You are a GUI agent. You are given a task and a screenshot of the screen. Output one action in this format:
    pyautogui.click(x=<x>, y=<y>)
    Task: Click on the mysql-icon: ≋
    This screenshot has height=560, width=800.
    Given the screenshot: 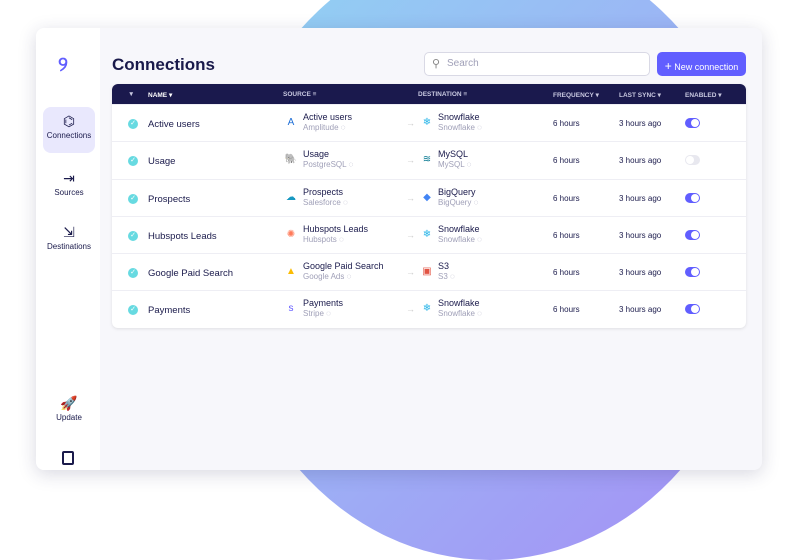 What is the action you would take?
    pyautogui.click(x=427, y=160)
    